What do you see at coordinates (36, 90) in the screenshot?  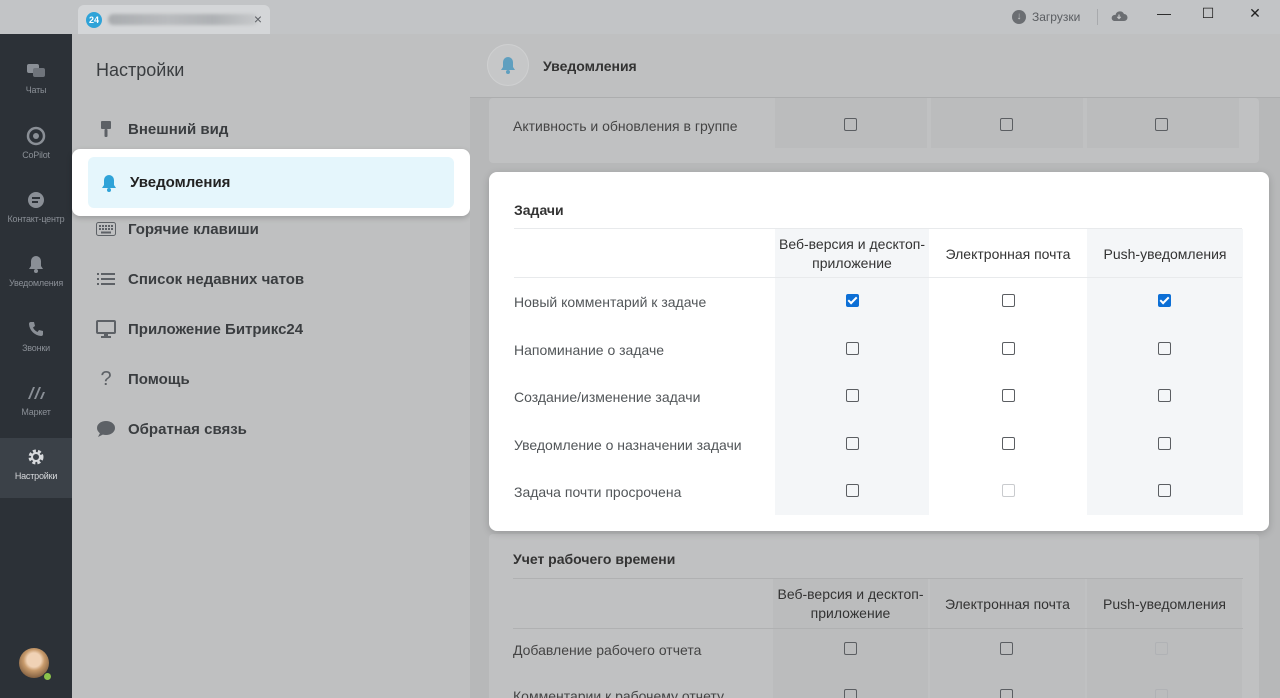 I see `sidebar-label: Чаты` at bounding box center [36, 90].